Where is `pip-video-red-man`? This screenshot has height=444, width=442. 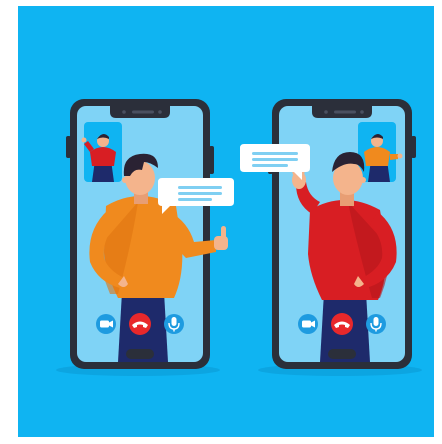
pip-video-red-man is located at coordinates (102, 152).